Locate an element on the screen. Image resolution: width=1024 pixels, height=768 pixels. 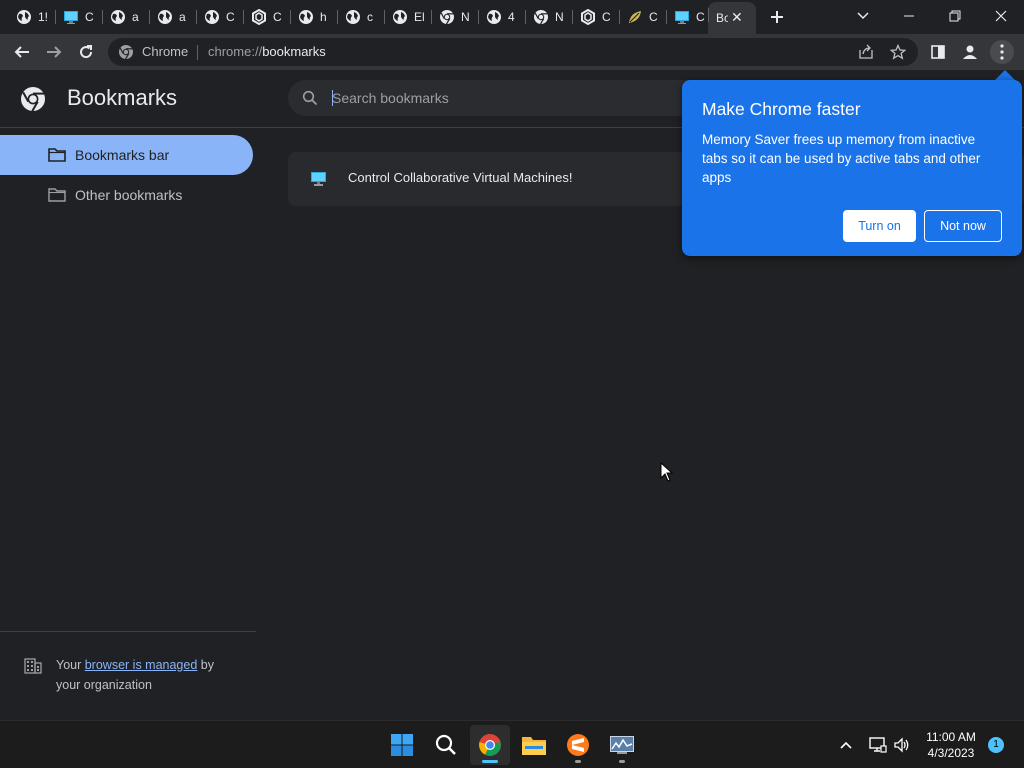
profile-icon is located at coordinates (970, 52).